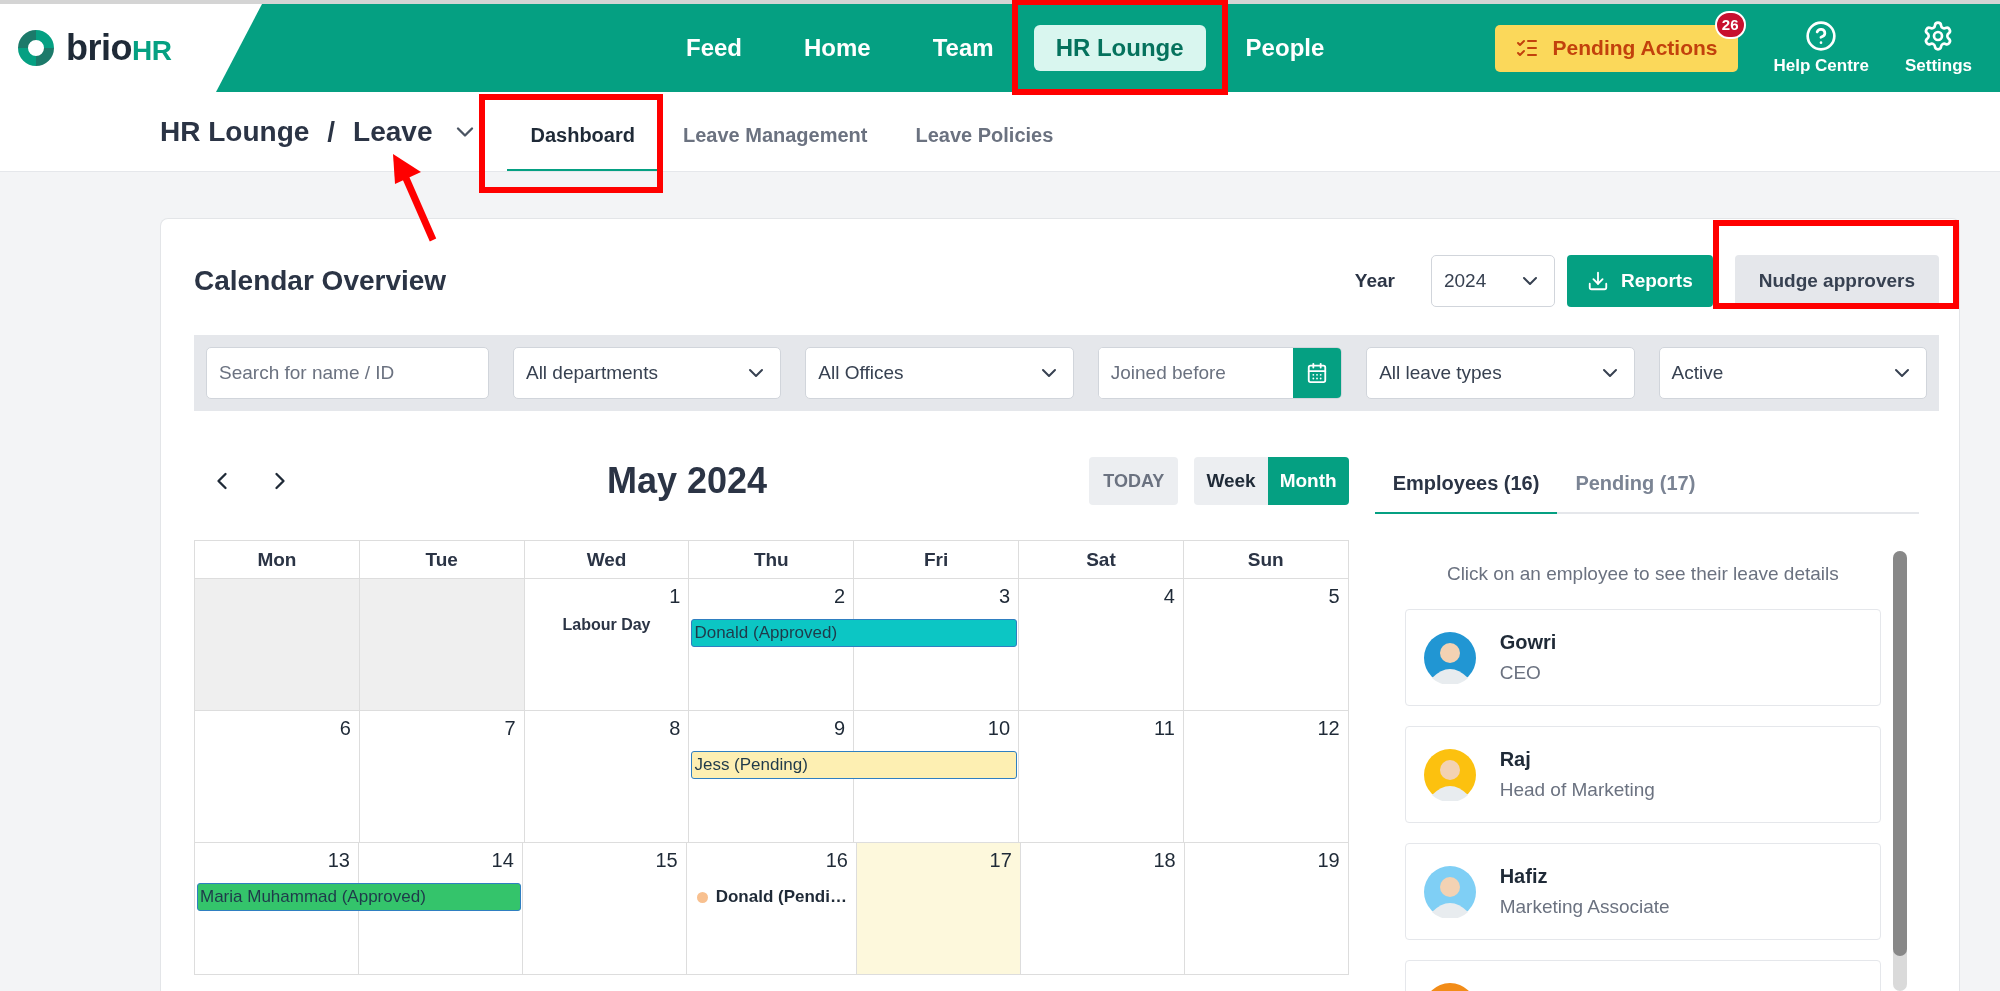 This screenshot has width=2000, height=991. What do you see at coordinates (1821, 36) in the screenshot?
I see `help-icon` at bounding box center [1821, 36].